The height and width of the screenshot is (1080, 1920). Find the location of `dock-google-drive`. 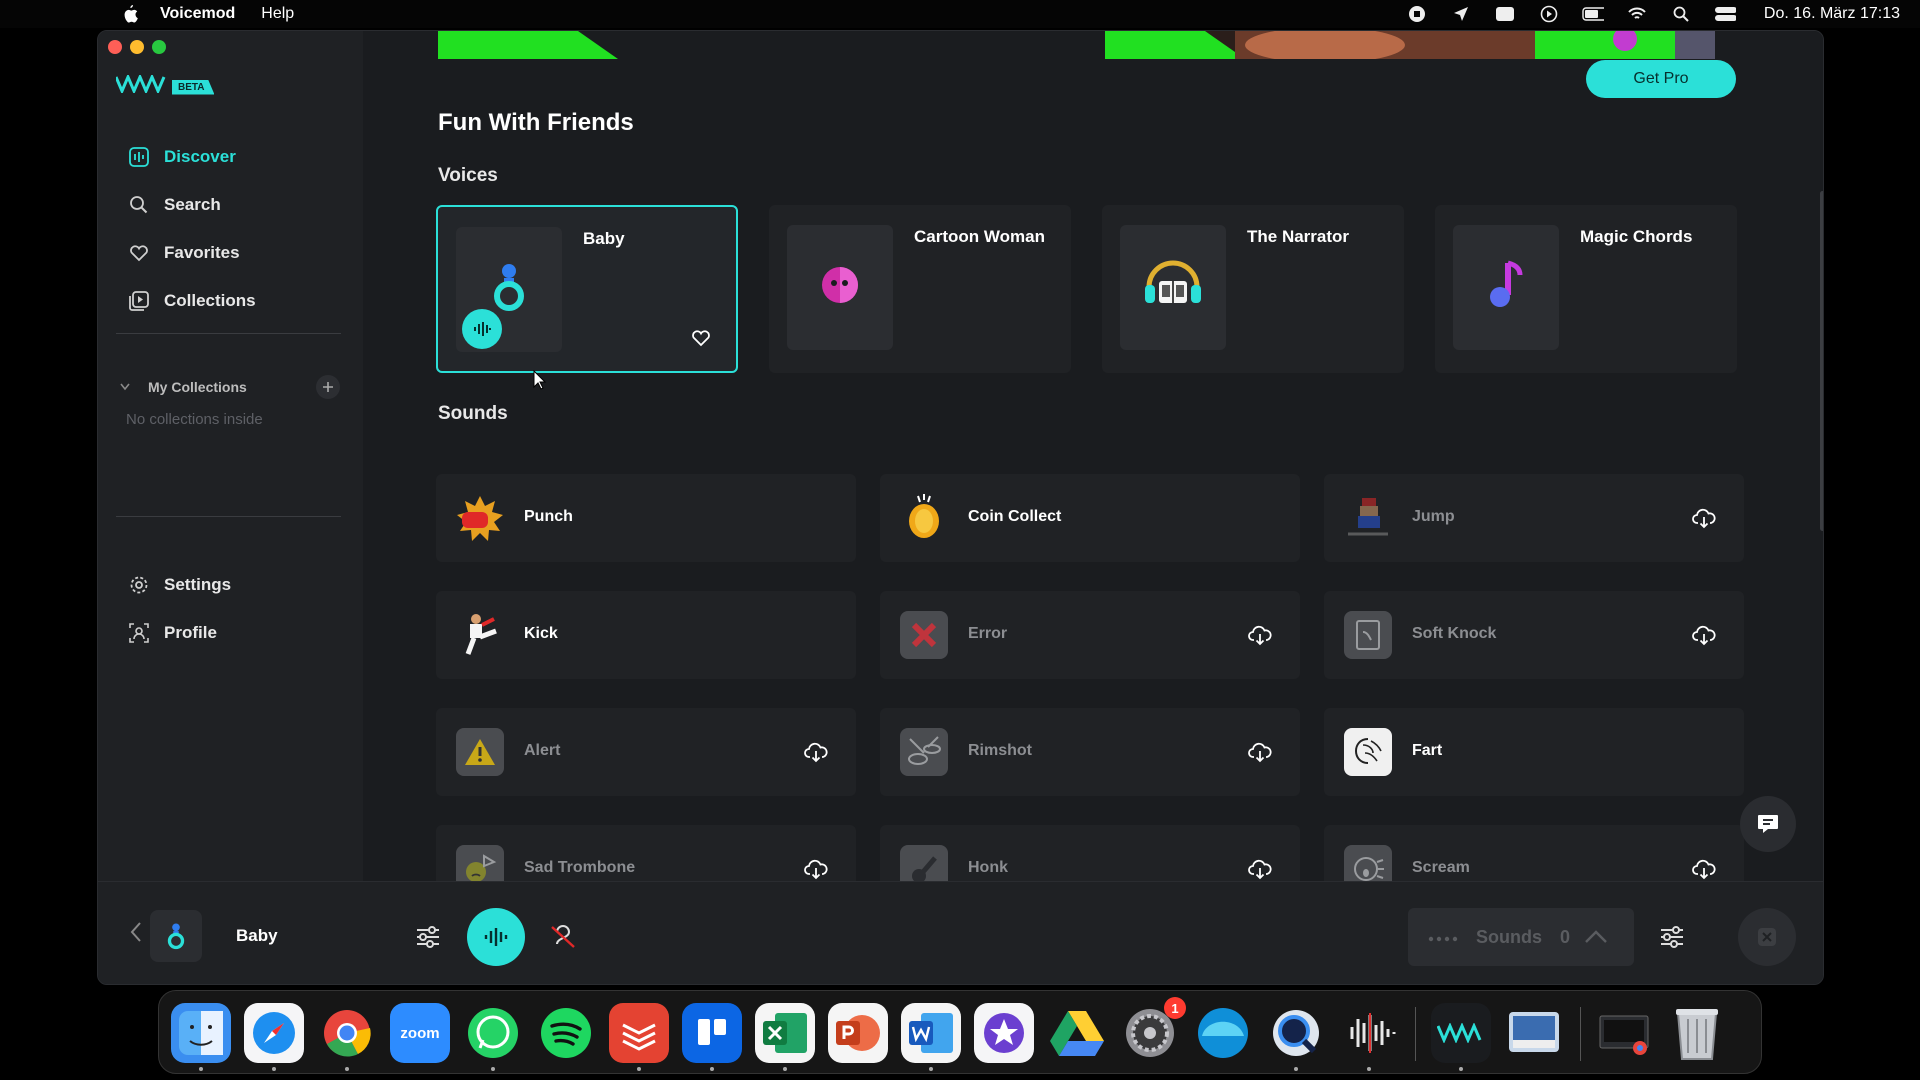

dock-google-drive is located at coordinates (1077, 1033).